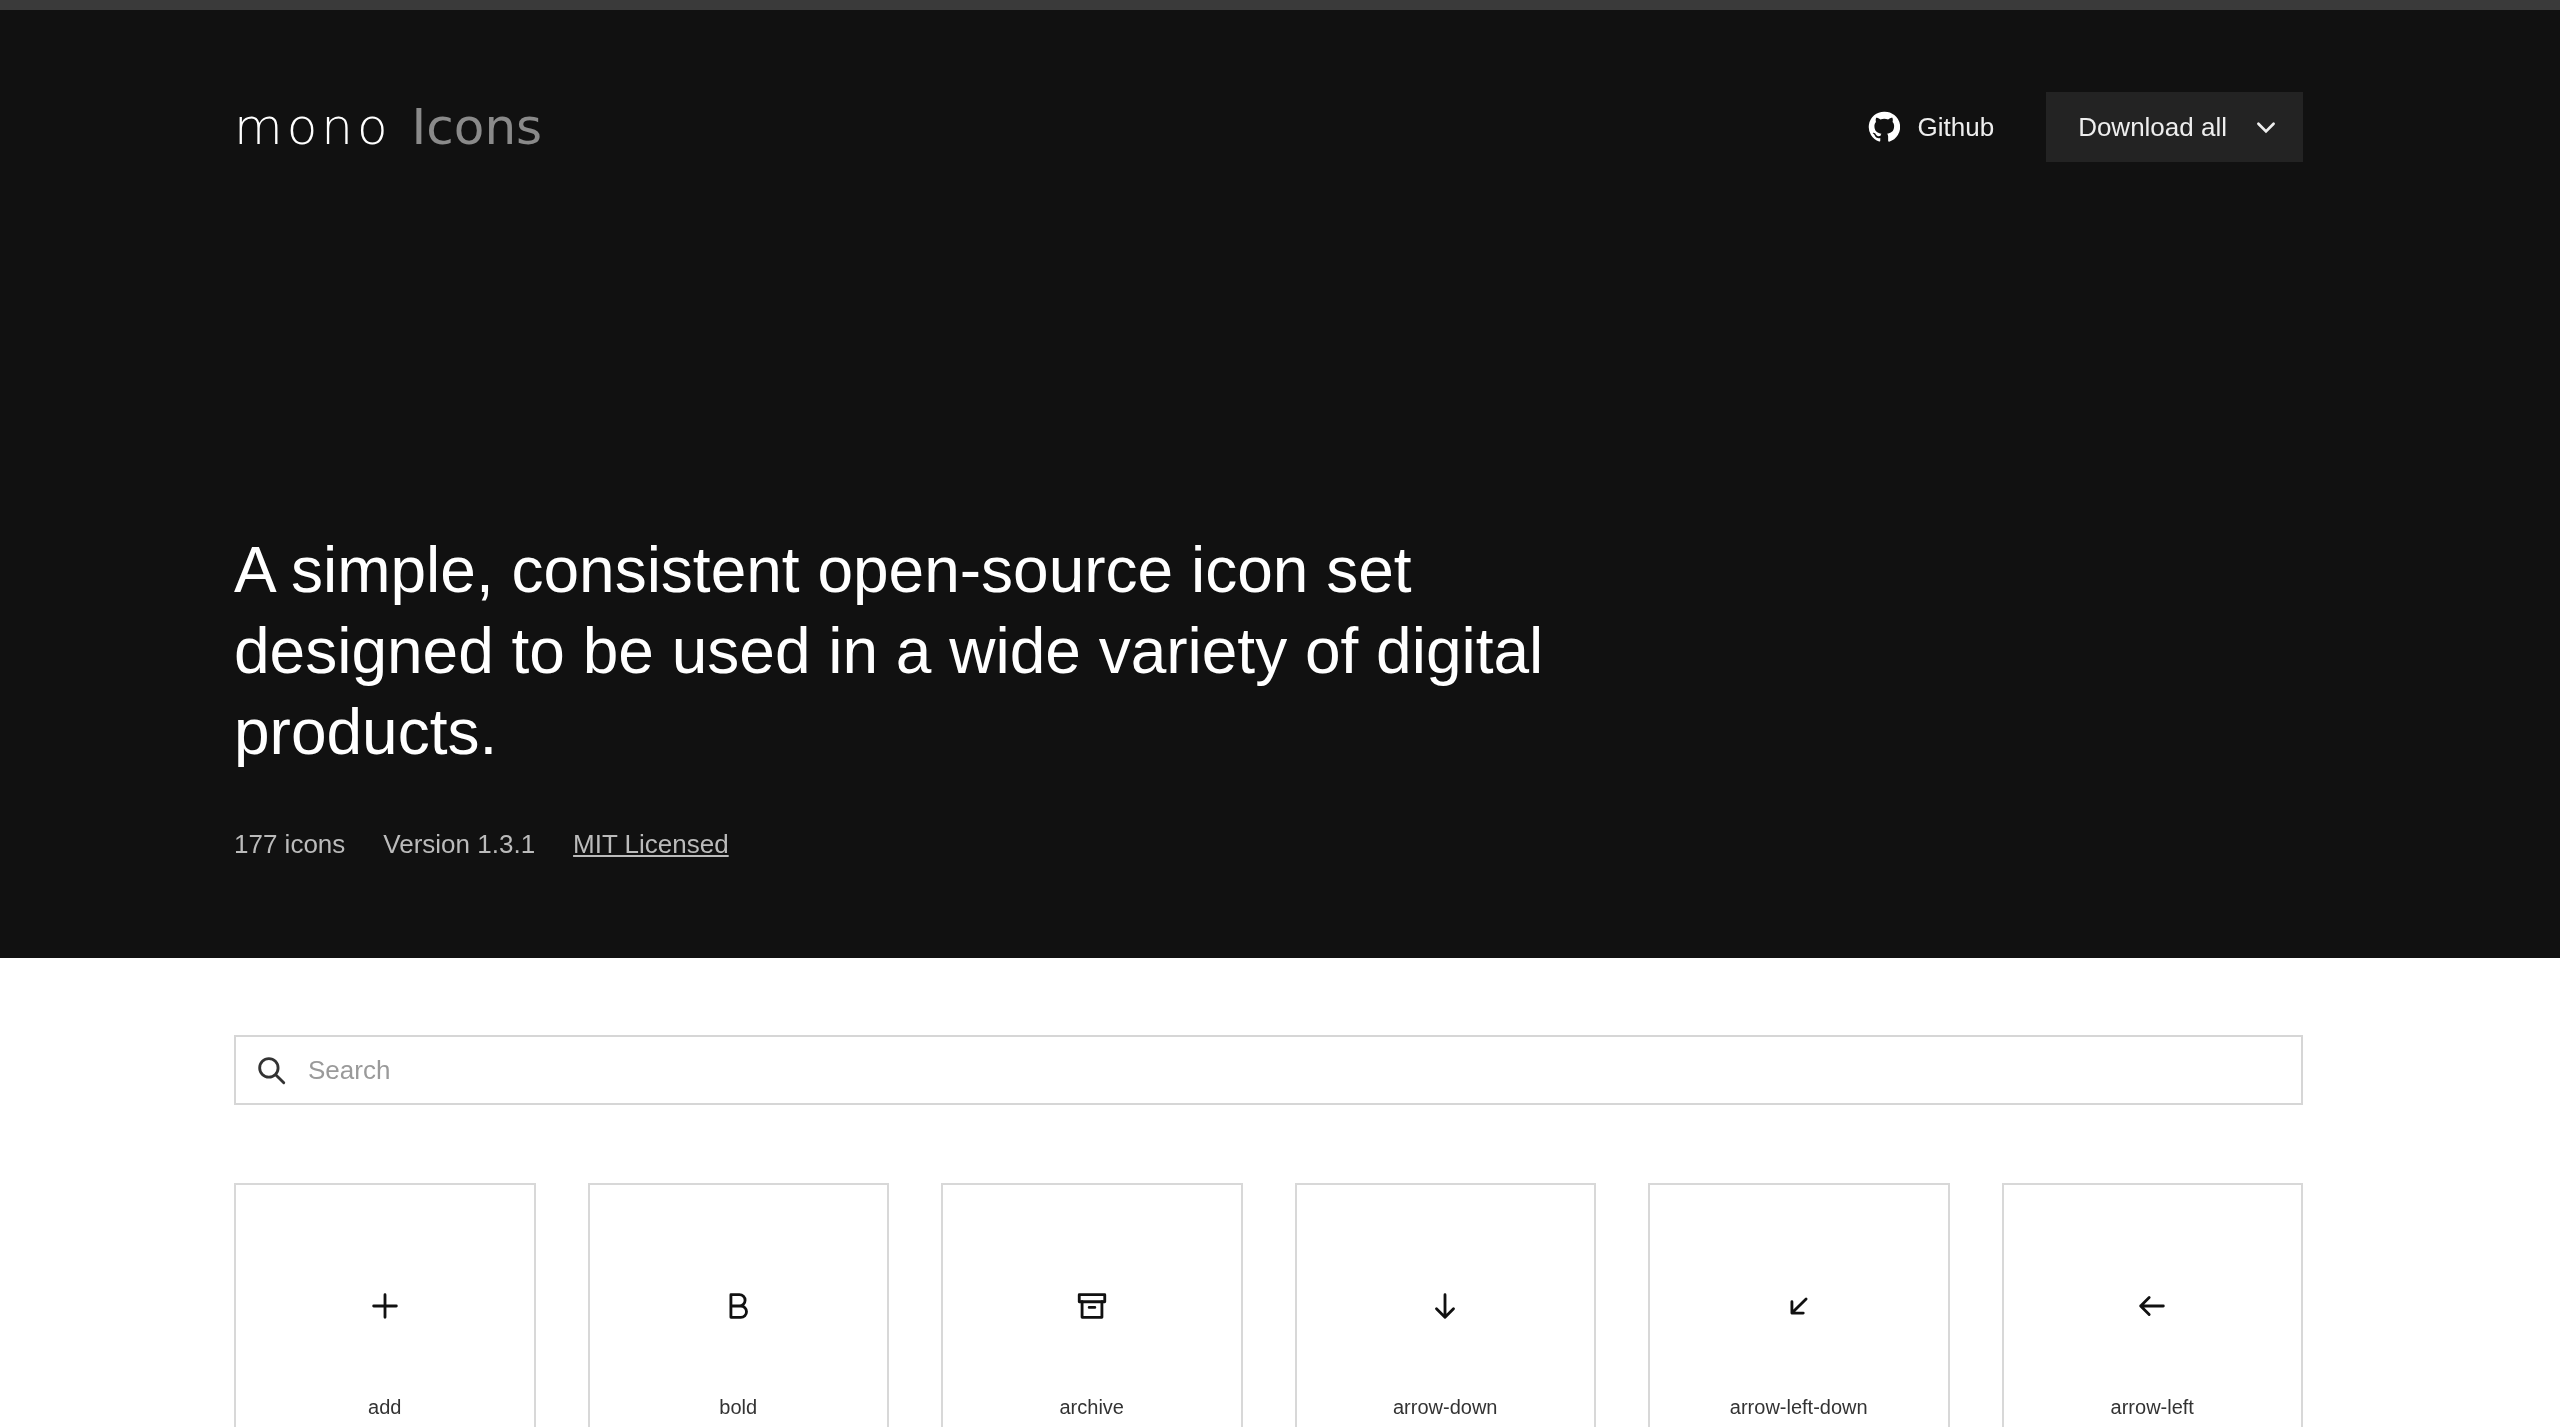  What do you see at coordinates (385, 1407) in the screenshot?
I see `icon-name: add` at bounding box center [385, 1407].